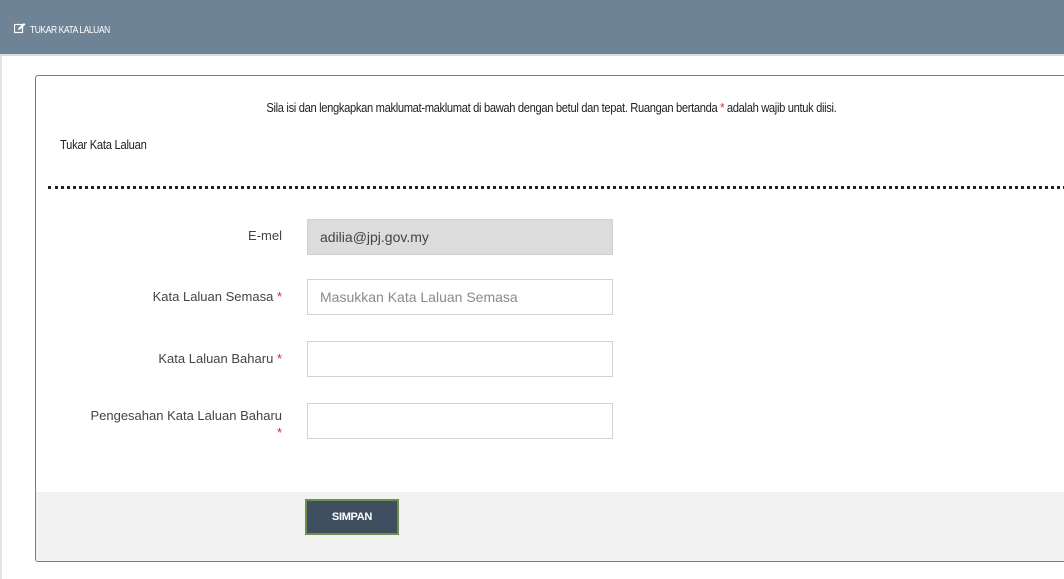  I want to click on current-password-label-text: Kata Laluan Semasa, so click(213, 296).